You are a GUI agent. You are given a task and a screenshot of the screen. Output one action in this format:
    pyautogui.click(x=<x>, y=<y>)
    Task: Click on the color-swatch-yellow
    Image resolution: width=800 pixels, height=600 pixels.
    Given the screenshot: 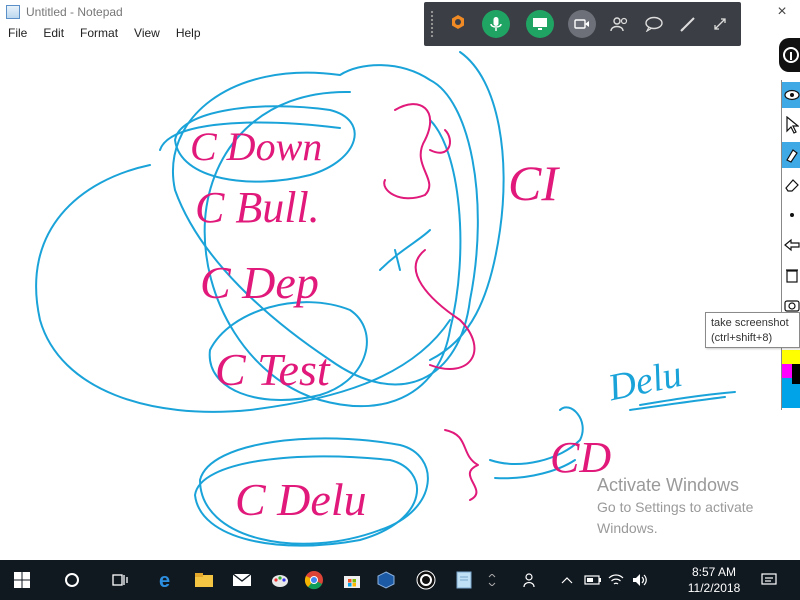 What is the action you would take?
    pyautogui.click(x=791, y=357)
    